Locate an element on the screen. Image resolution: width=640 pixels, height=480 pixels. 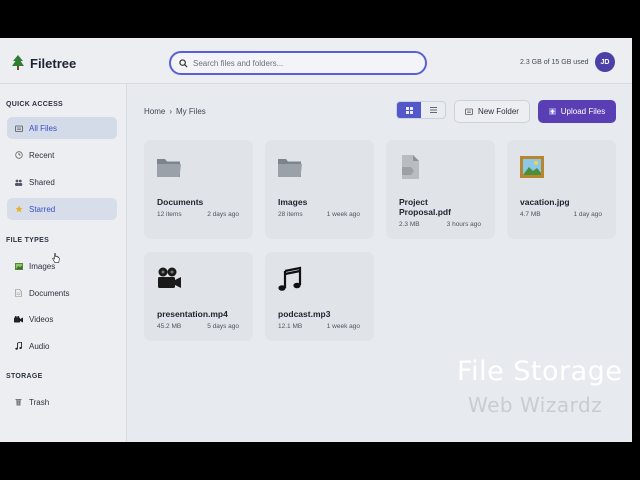
upload-icon is located at coordinates (552, 111).